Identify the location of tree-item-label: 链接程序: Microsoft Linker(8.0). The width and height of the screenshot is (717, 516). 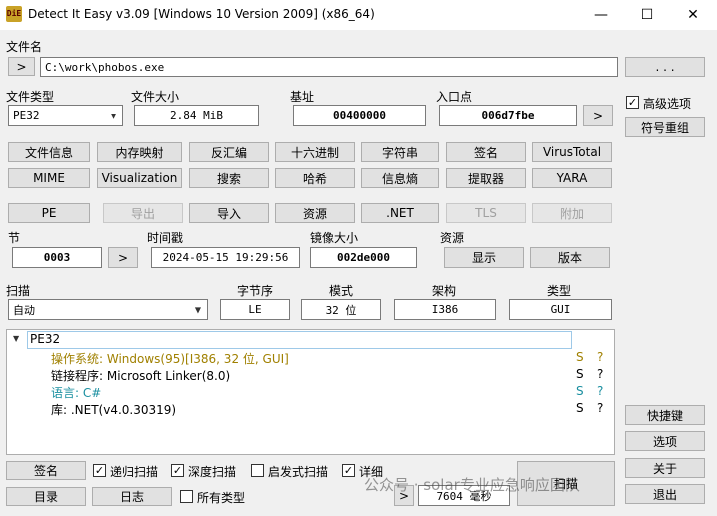
(141, 376).